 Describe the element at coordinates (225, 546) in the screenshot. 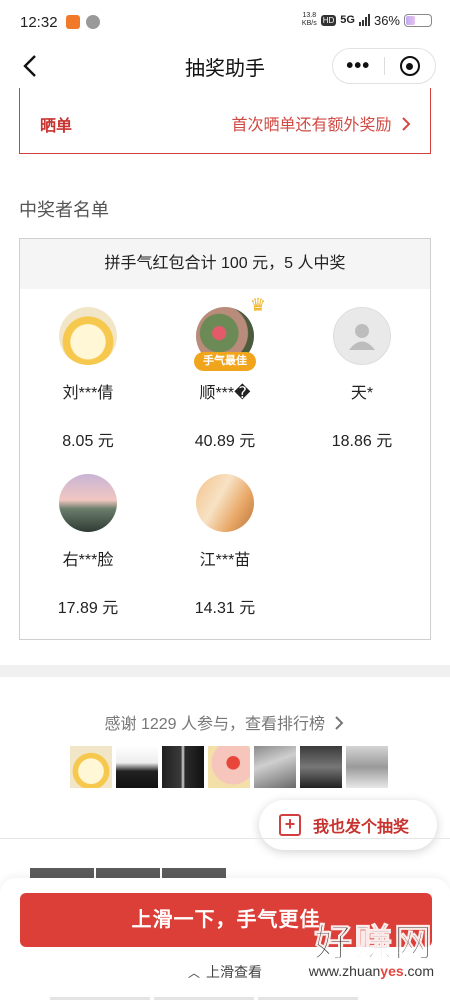

I see `winner-item: 江***苗 14.31 元` at that location.